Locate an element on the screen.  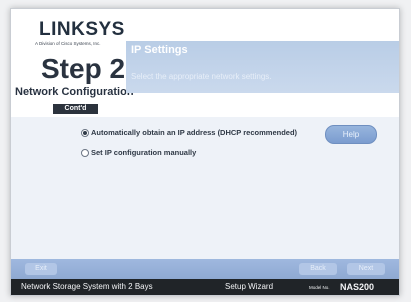
wizard-name: Setup Wizard is located at coordinates (249, 286).